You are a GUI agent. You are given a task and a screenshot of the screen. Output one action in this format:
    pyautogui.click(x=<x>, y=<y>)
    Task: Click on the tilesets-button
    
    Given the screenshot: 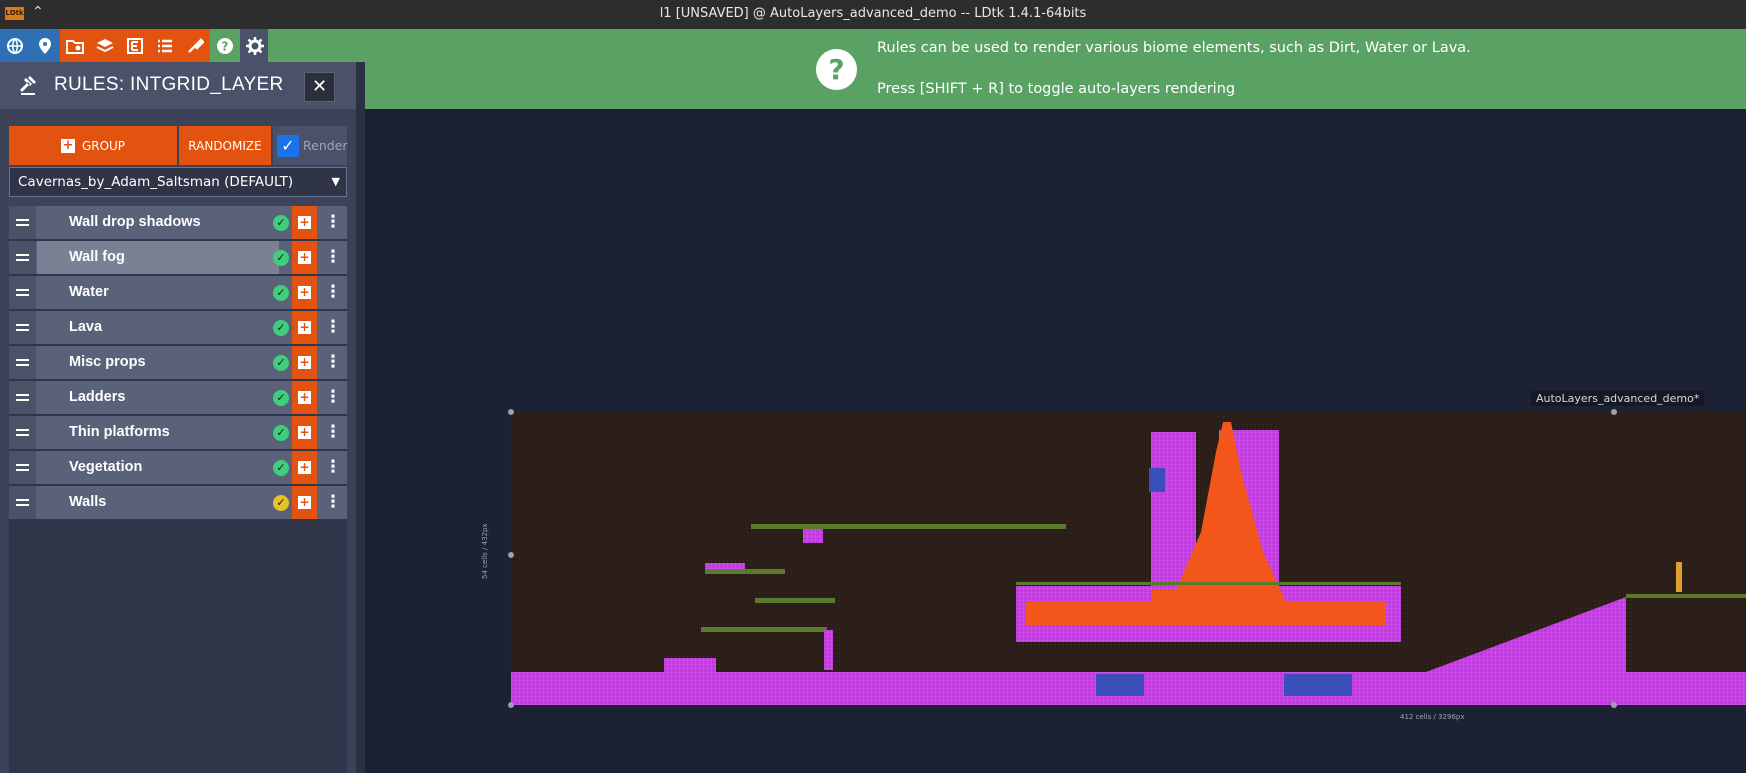 What is the action you would take?
    pyautogui.click(x=195, y=45)
    